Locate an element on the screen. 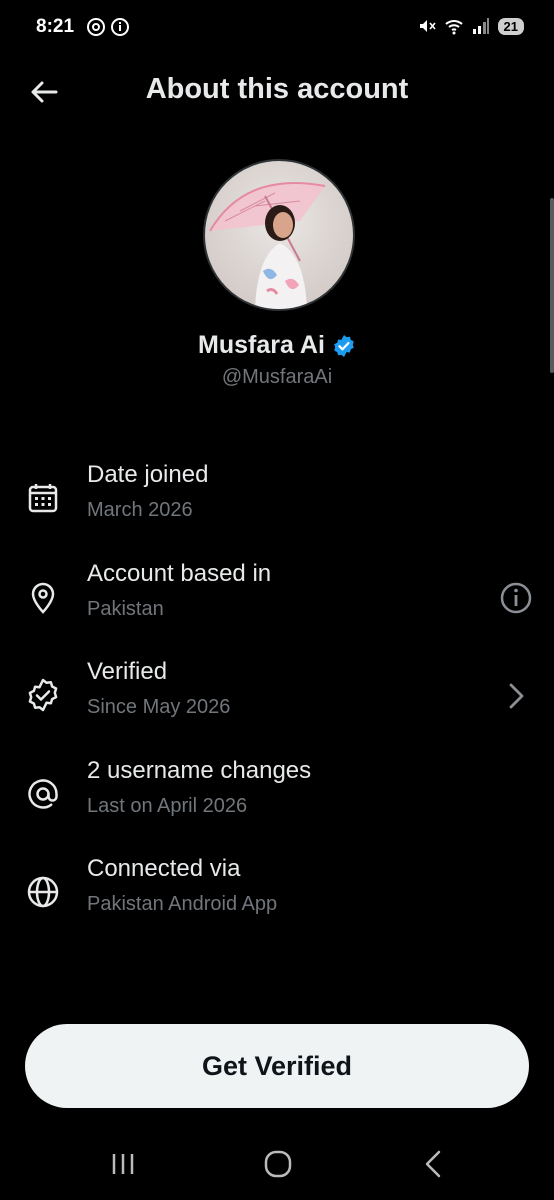 The image size is (554, 1200). status-left-icons is located at coordinates (108, 27).